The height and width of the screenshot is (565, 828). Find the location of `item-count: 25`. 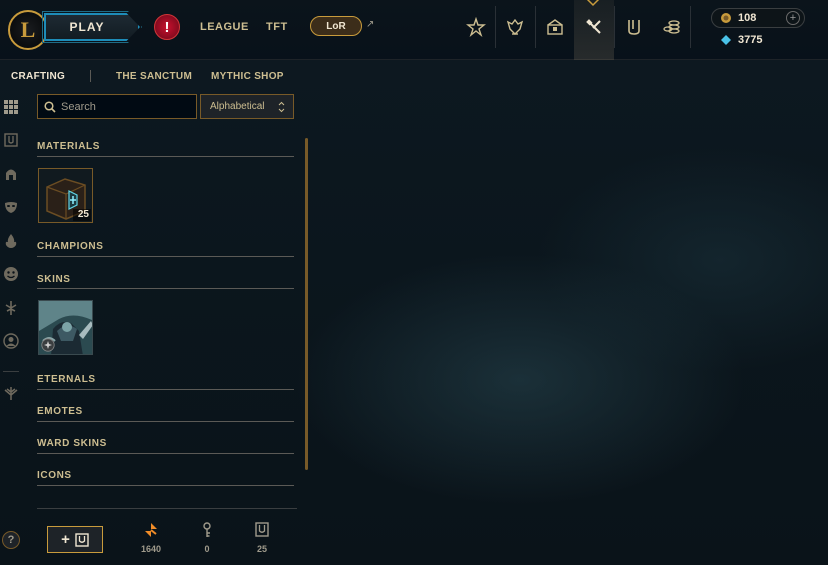

item-count: 25 is located at coordinates (83, 214).